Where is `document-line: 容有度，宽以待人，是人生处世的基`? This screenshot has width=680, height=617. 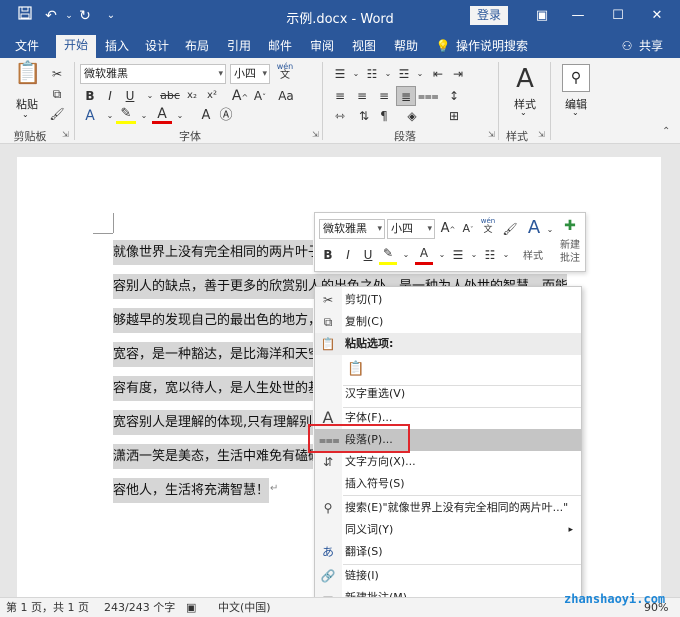 document-line: 容有度，宽以待人，是人生处世的基 is located at coordinates (213, 388).